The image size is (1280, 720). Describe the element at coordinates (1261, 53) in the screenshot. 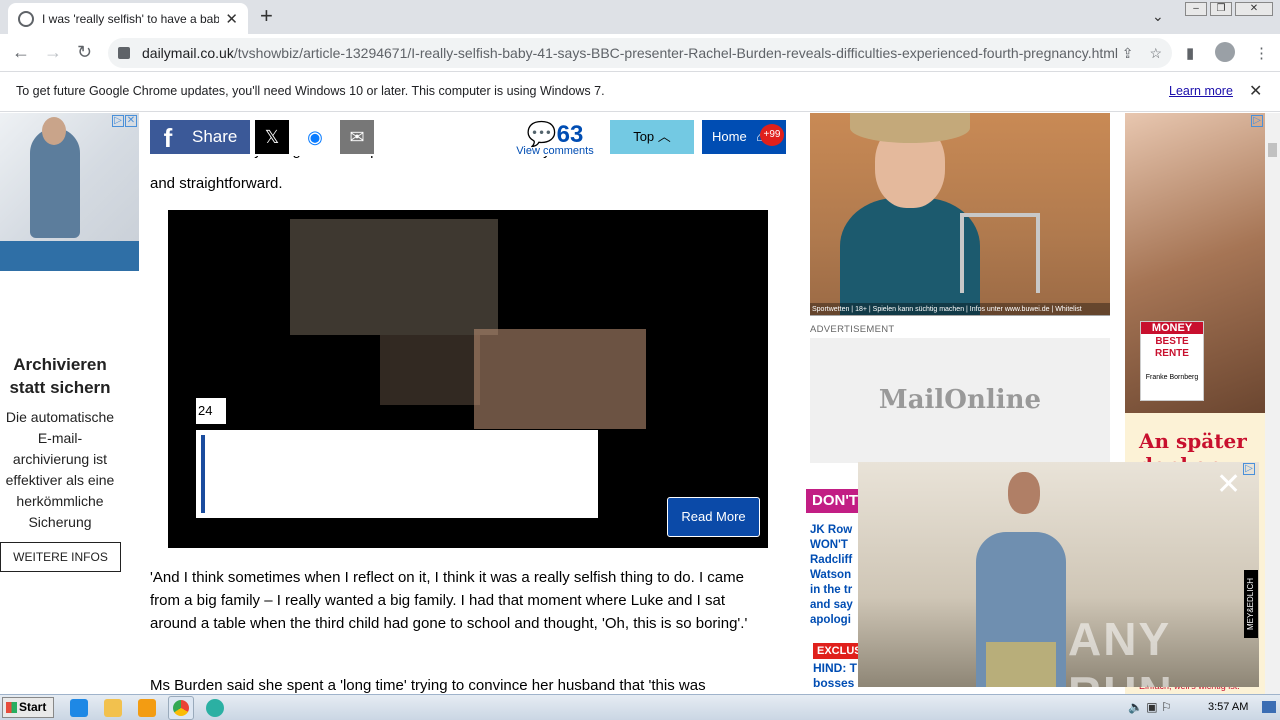

I see `menu-dots-icon: ⋮` at that location.